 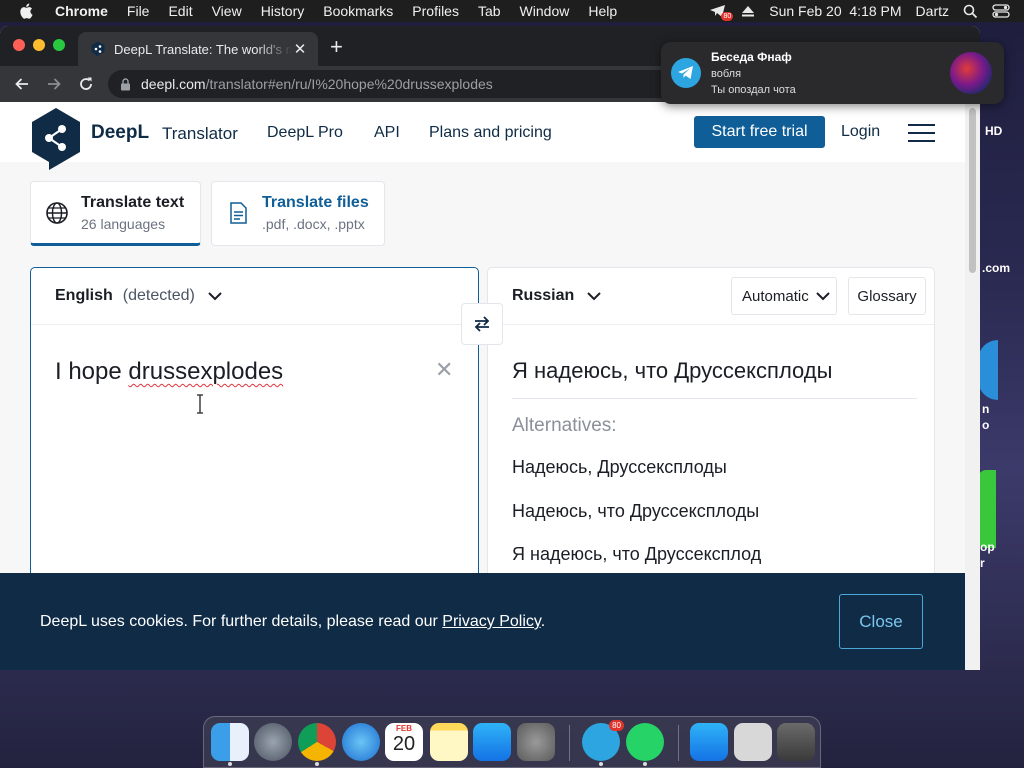 What do you see at coordinates (881, 621) in the screenshot?
I see `cookie-close-button: Close` at bounding box center [881, 621].